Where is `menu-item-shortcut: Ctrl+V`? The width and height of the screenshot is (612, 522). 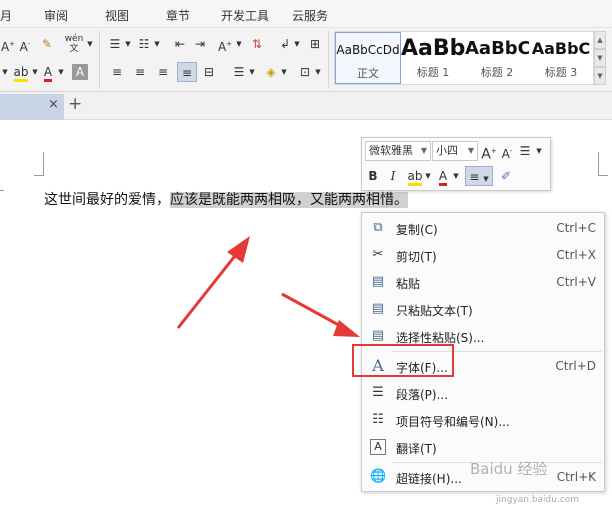 menu-item-shortcut: Ctrl+V is located at coordinates (576, 282).